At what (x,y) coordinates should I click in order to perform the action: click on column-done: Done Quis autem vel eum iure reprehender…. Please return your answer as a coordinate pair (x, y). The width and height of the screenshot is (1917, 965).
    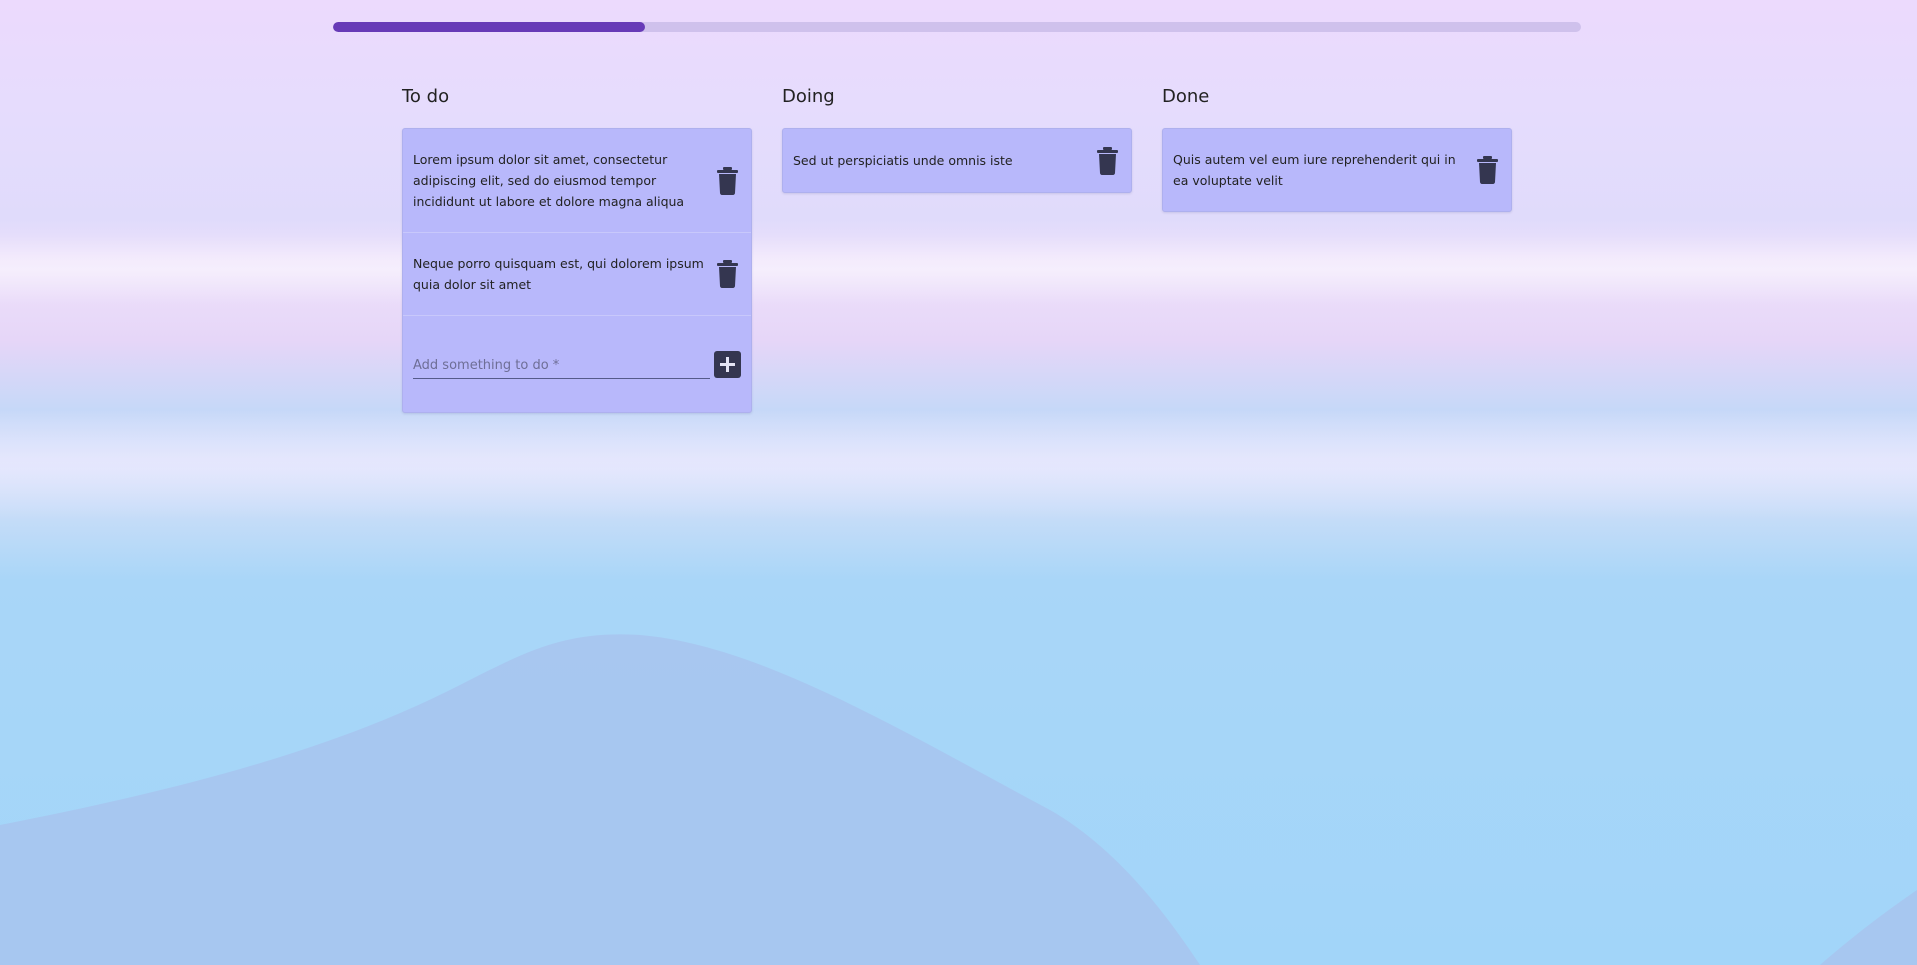
    Looking at the image, I should click on (1337, 147).